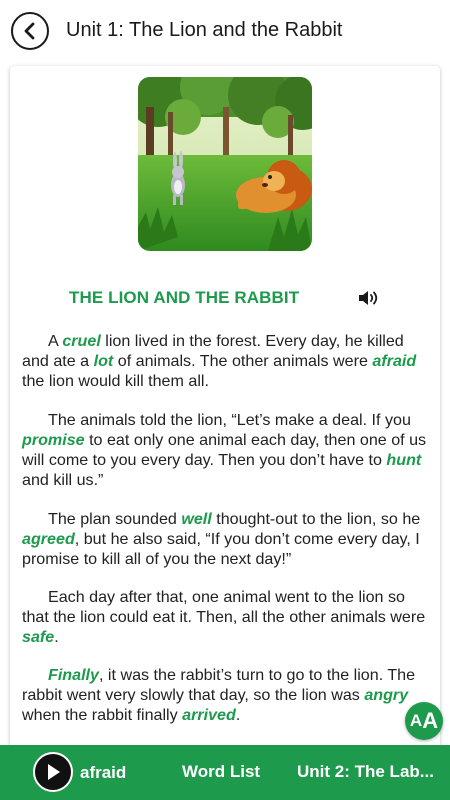 The image size is (450, 800). I want to click on speaker-icon, so click(369, 298).